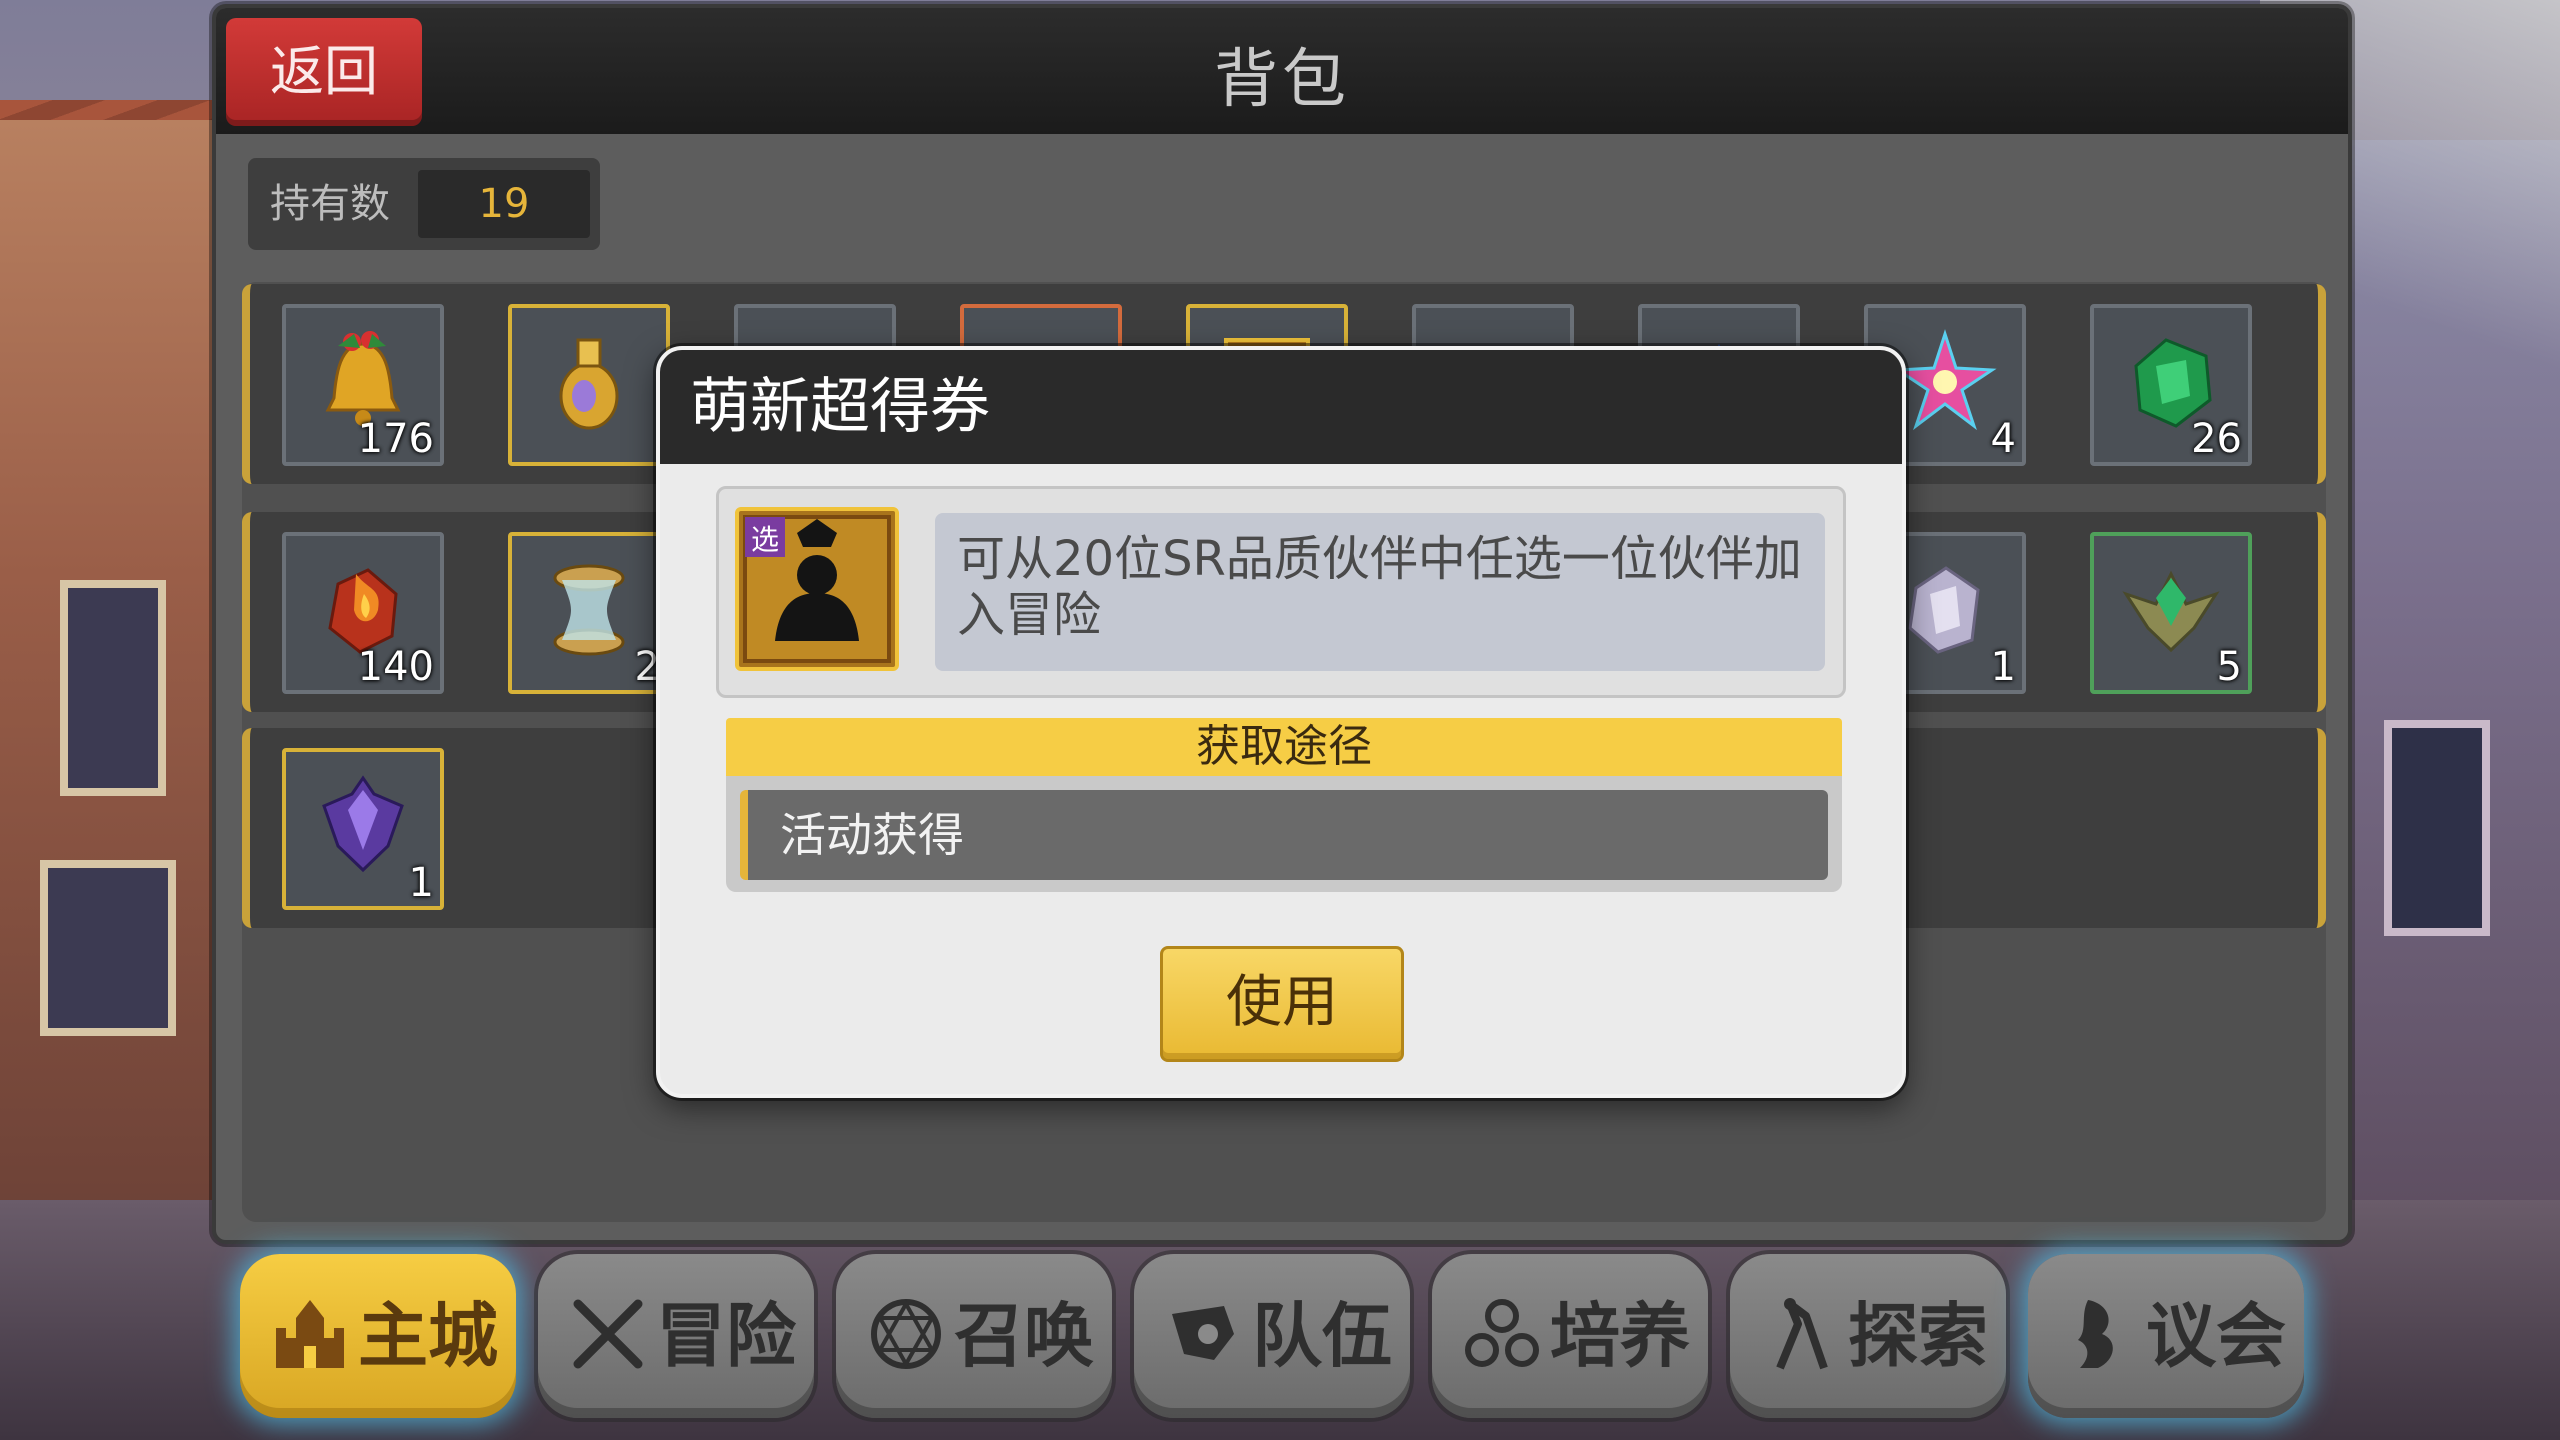 The height and width of the screenshot is (1440, 2560). I want to click on inventory-slot: 5, so click(2171, 613).